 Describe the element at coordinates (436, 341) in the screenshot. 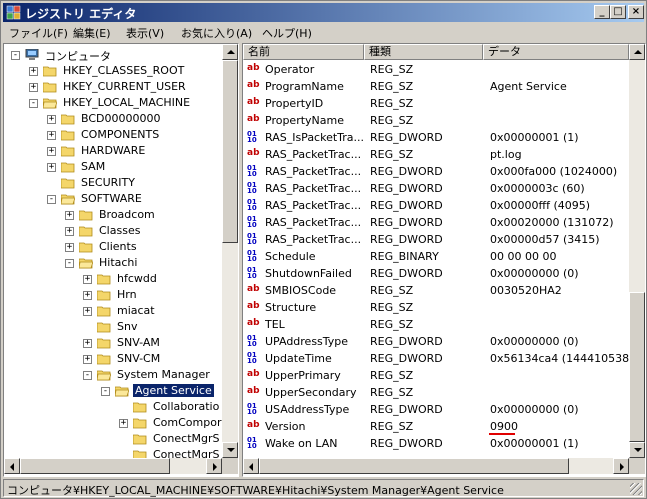

I see `value-row: 01 10 UPAddressType REG_DWORD 0x00000000 (0)` at that location.